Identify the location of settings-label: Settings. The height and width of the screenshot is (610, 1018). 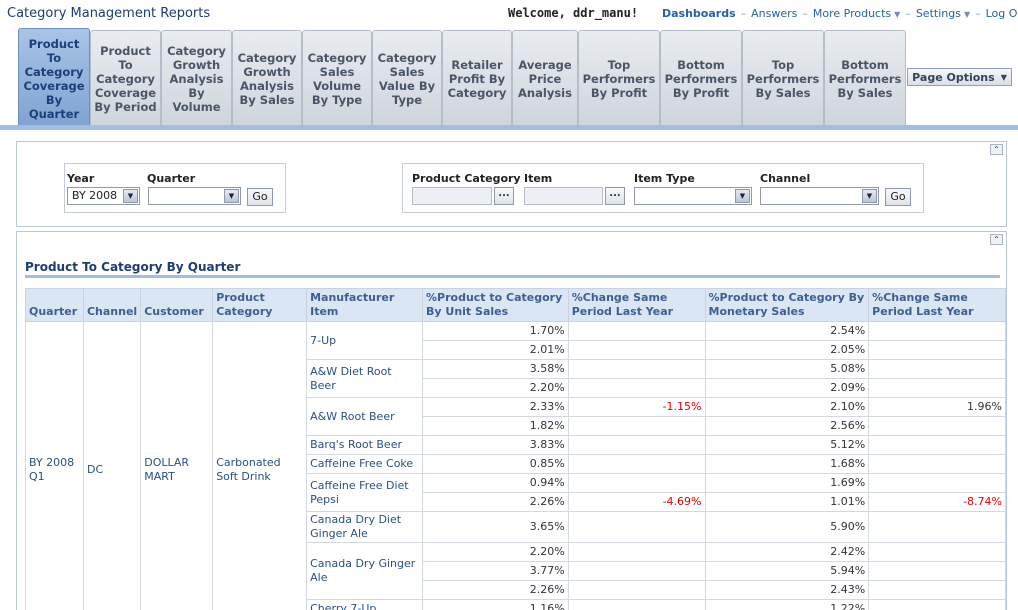
(938, 13).